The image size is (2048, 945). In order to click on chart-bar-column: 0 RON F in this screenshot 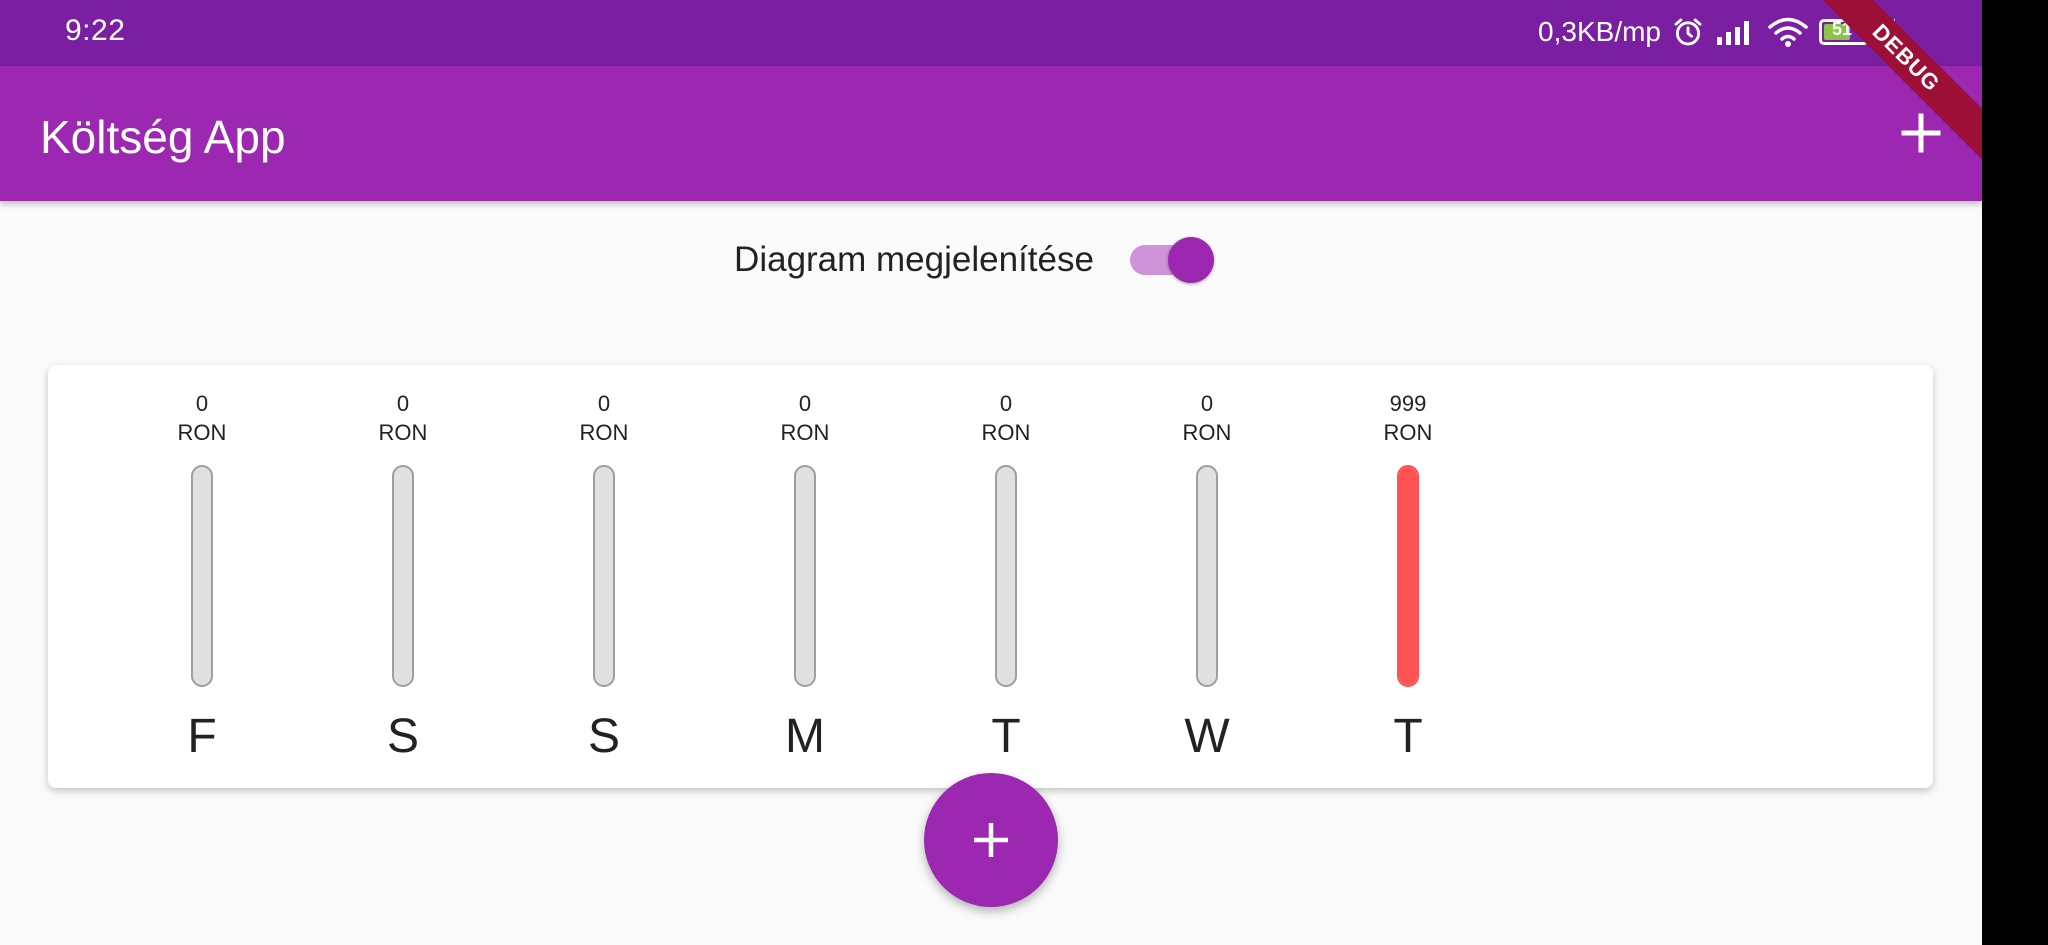, I will do `click(202, 576)`.